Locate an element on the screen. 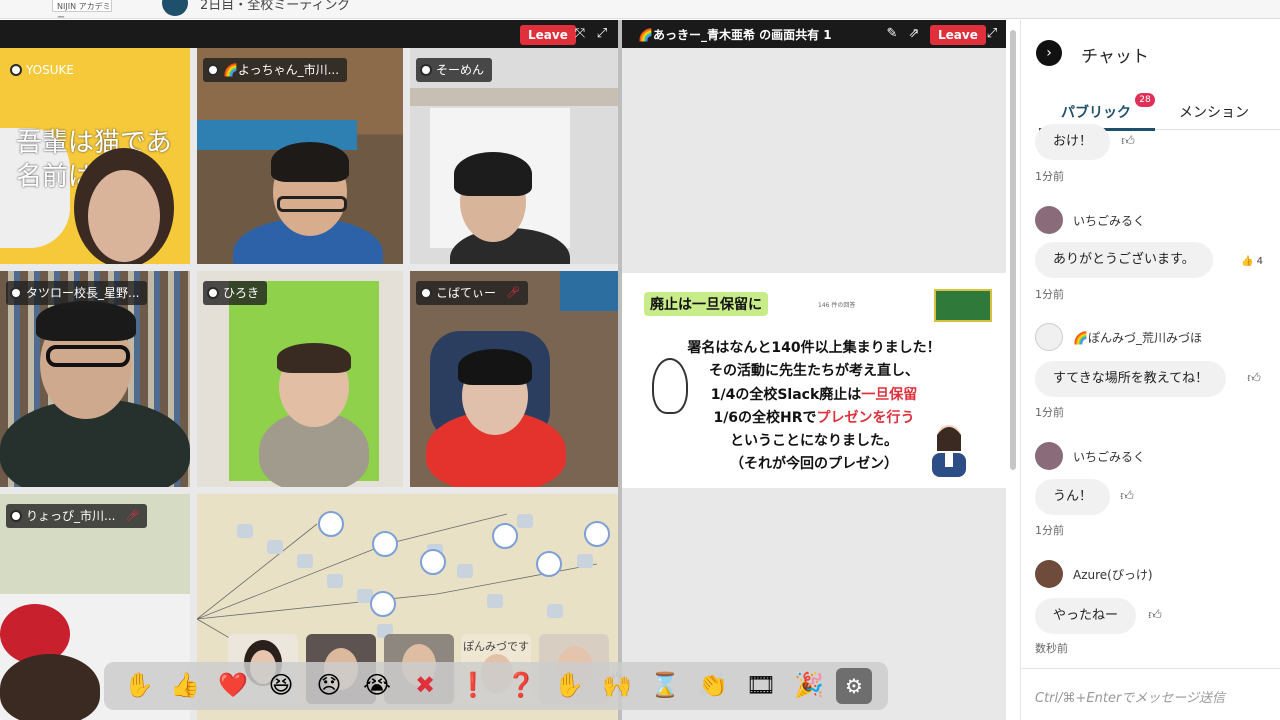  tab-mentions: メンション is located at coordinates (1214, 112).